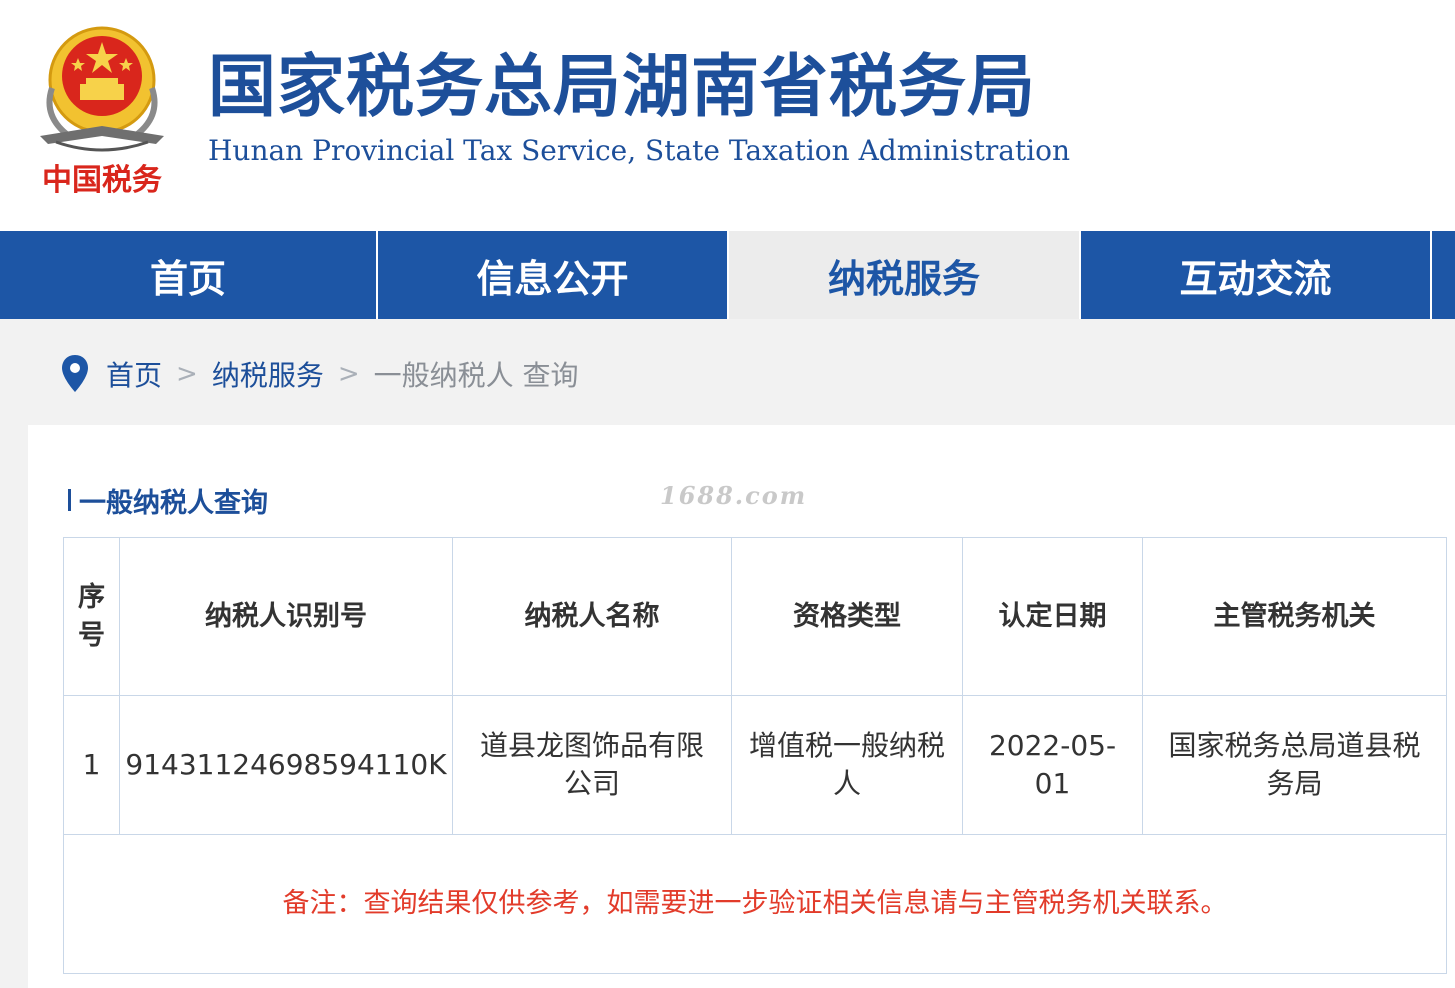 This screenshot has height=988, width=1455. I want to click on nav-item-tax-service: 纳税服务, so click(905, 275).